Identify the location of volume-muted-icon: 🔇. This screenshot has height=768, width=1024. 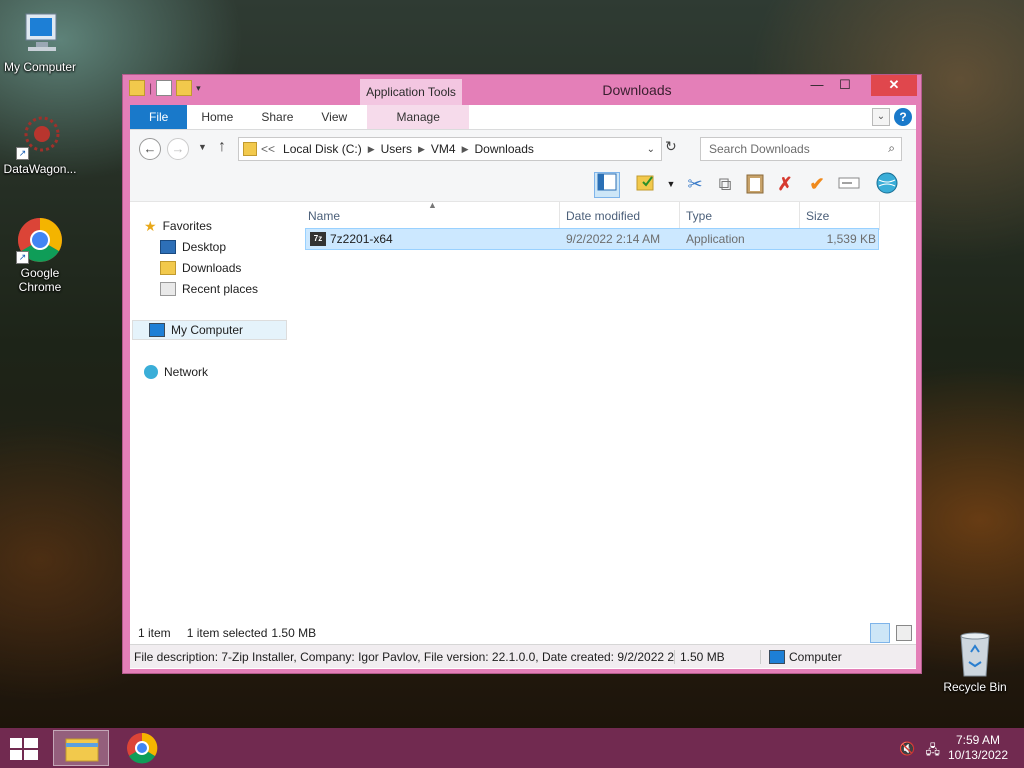
(907, 752).